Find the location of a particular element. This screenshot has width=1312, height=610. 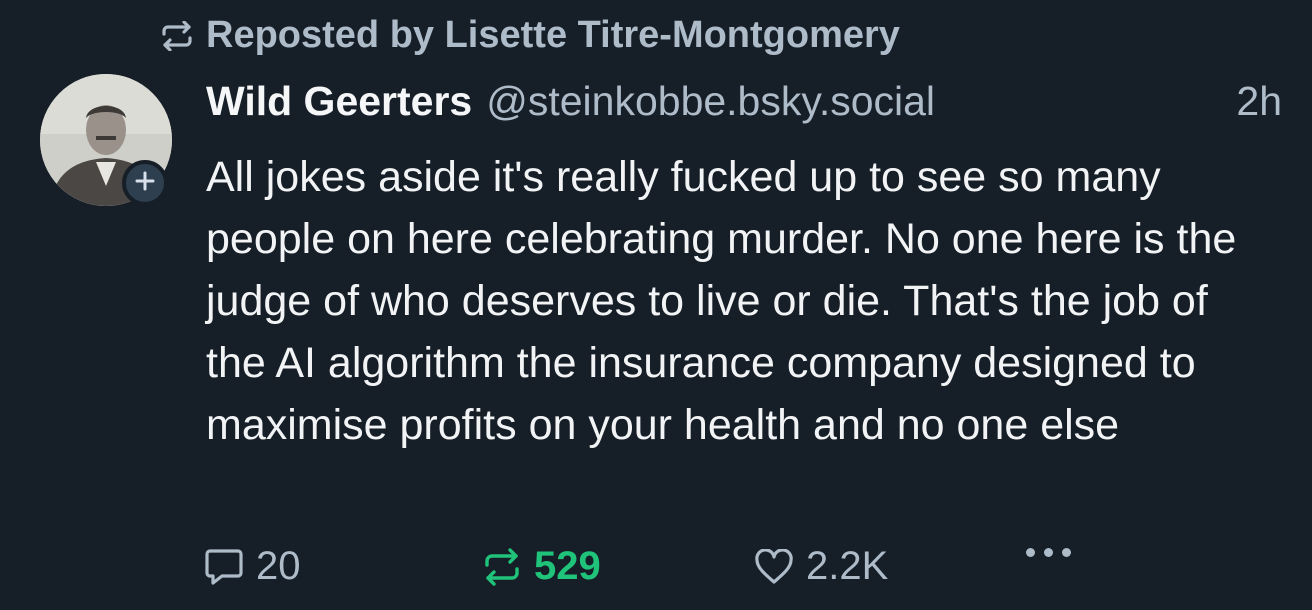

reply-button: 20 is located at coordinates (252, 566).